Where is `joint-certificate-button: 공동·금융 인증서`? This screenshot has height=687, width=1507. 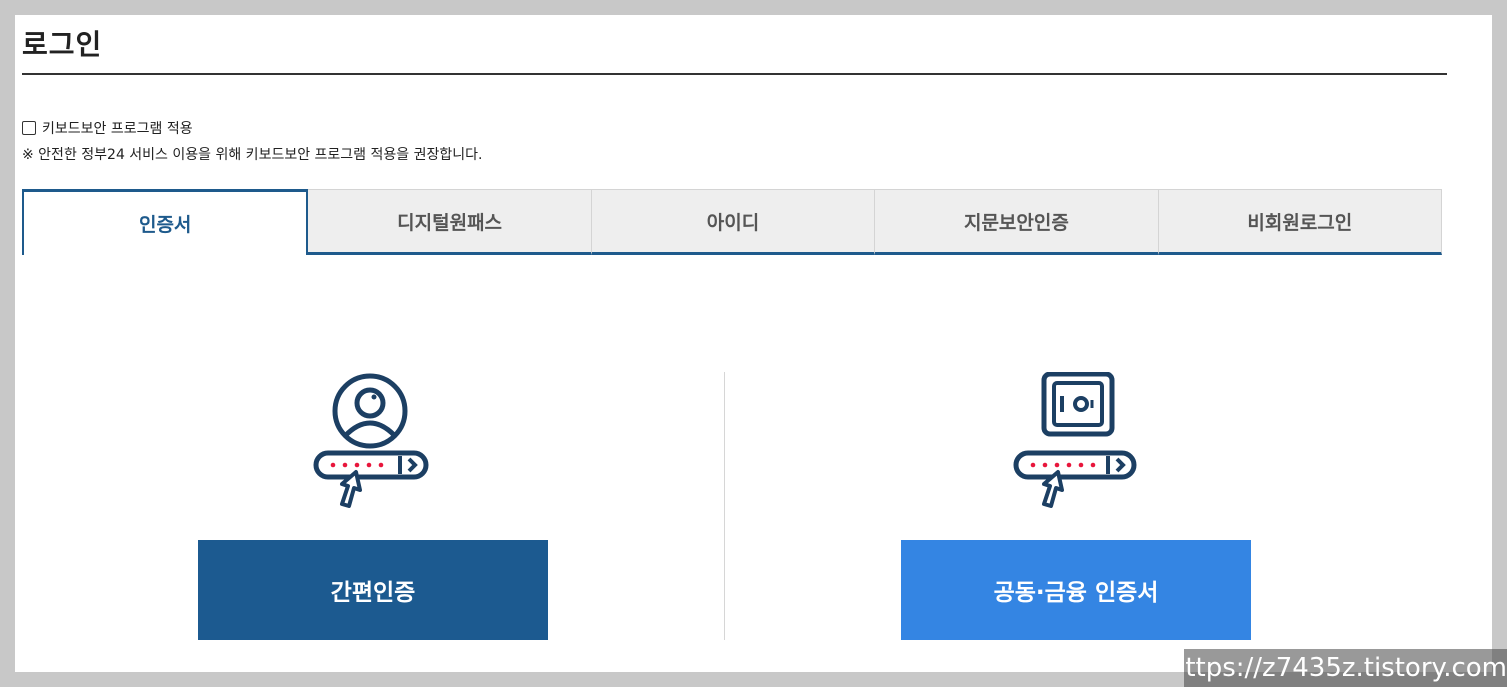 joint-certificate-button: 공동·금융 인증서 is located at coordinates (1076, 590).